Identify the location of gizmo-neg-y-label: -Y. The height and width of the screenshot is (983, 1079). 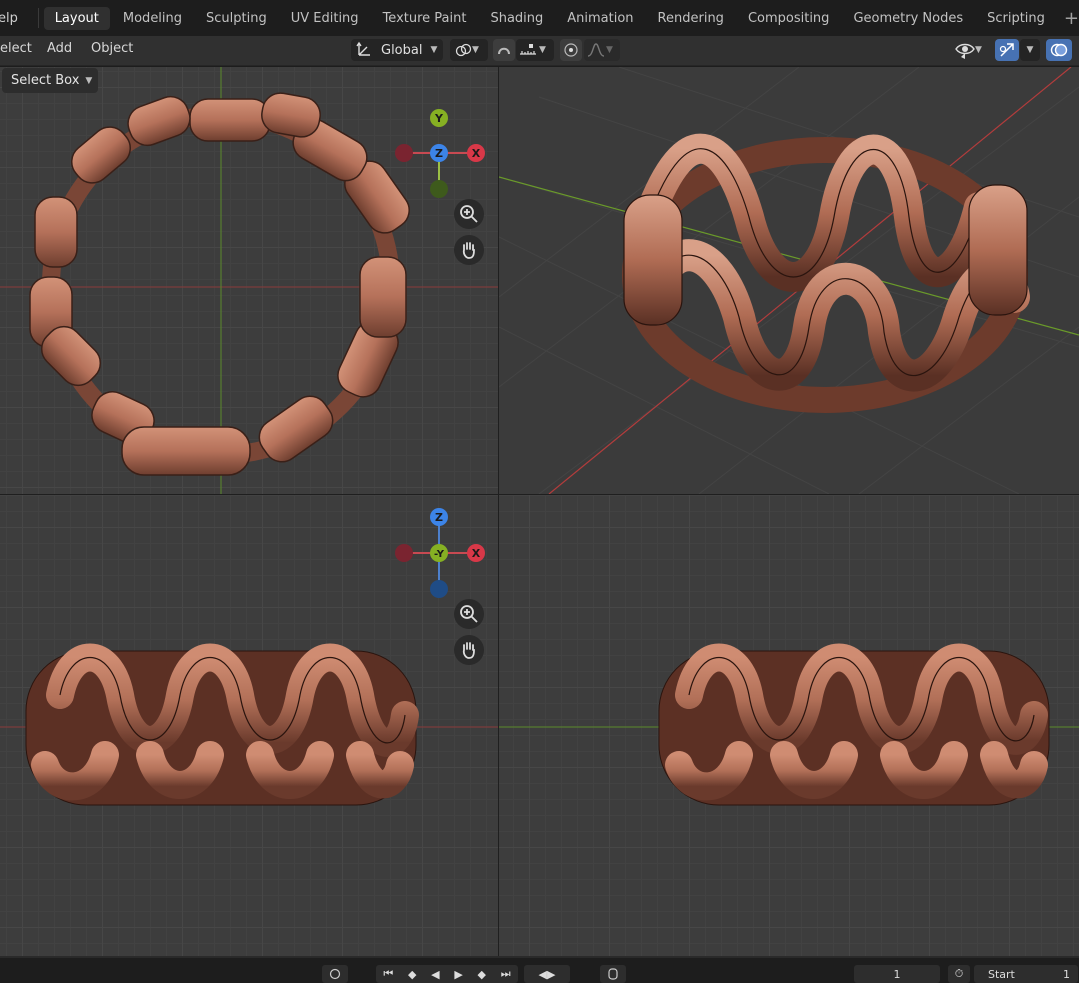
(439, 554).